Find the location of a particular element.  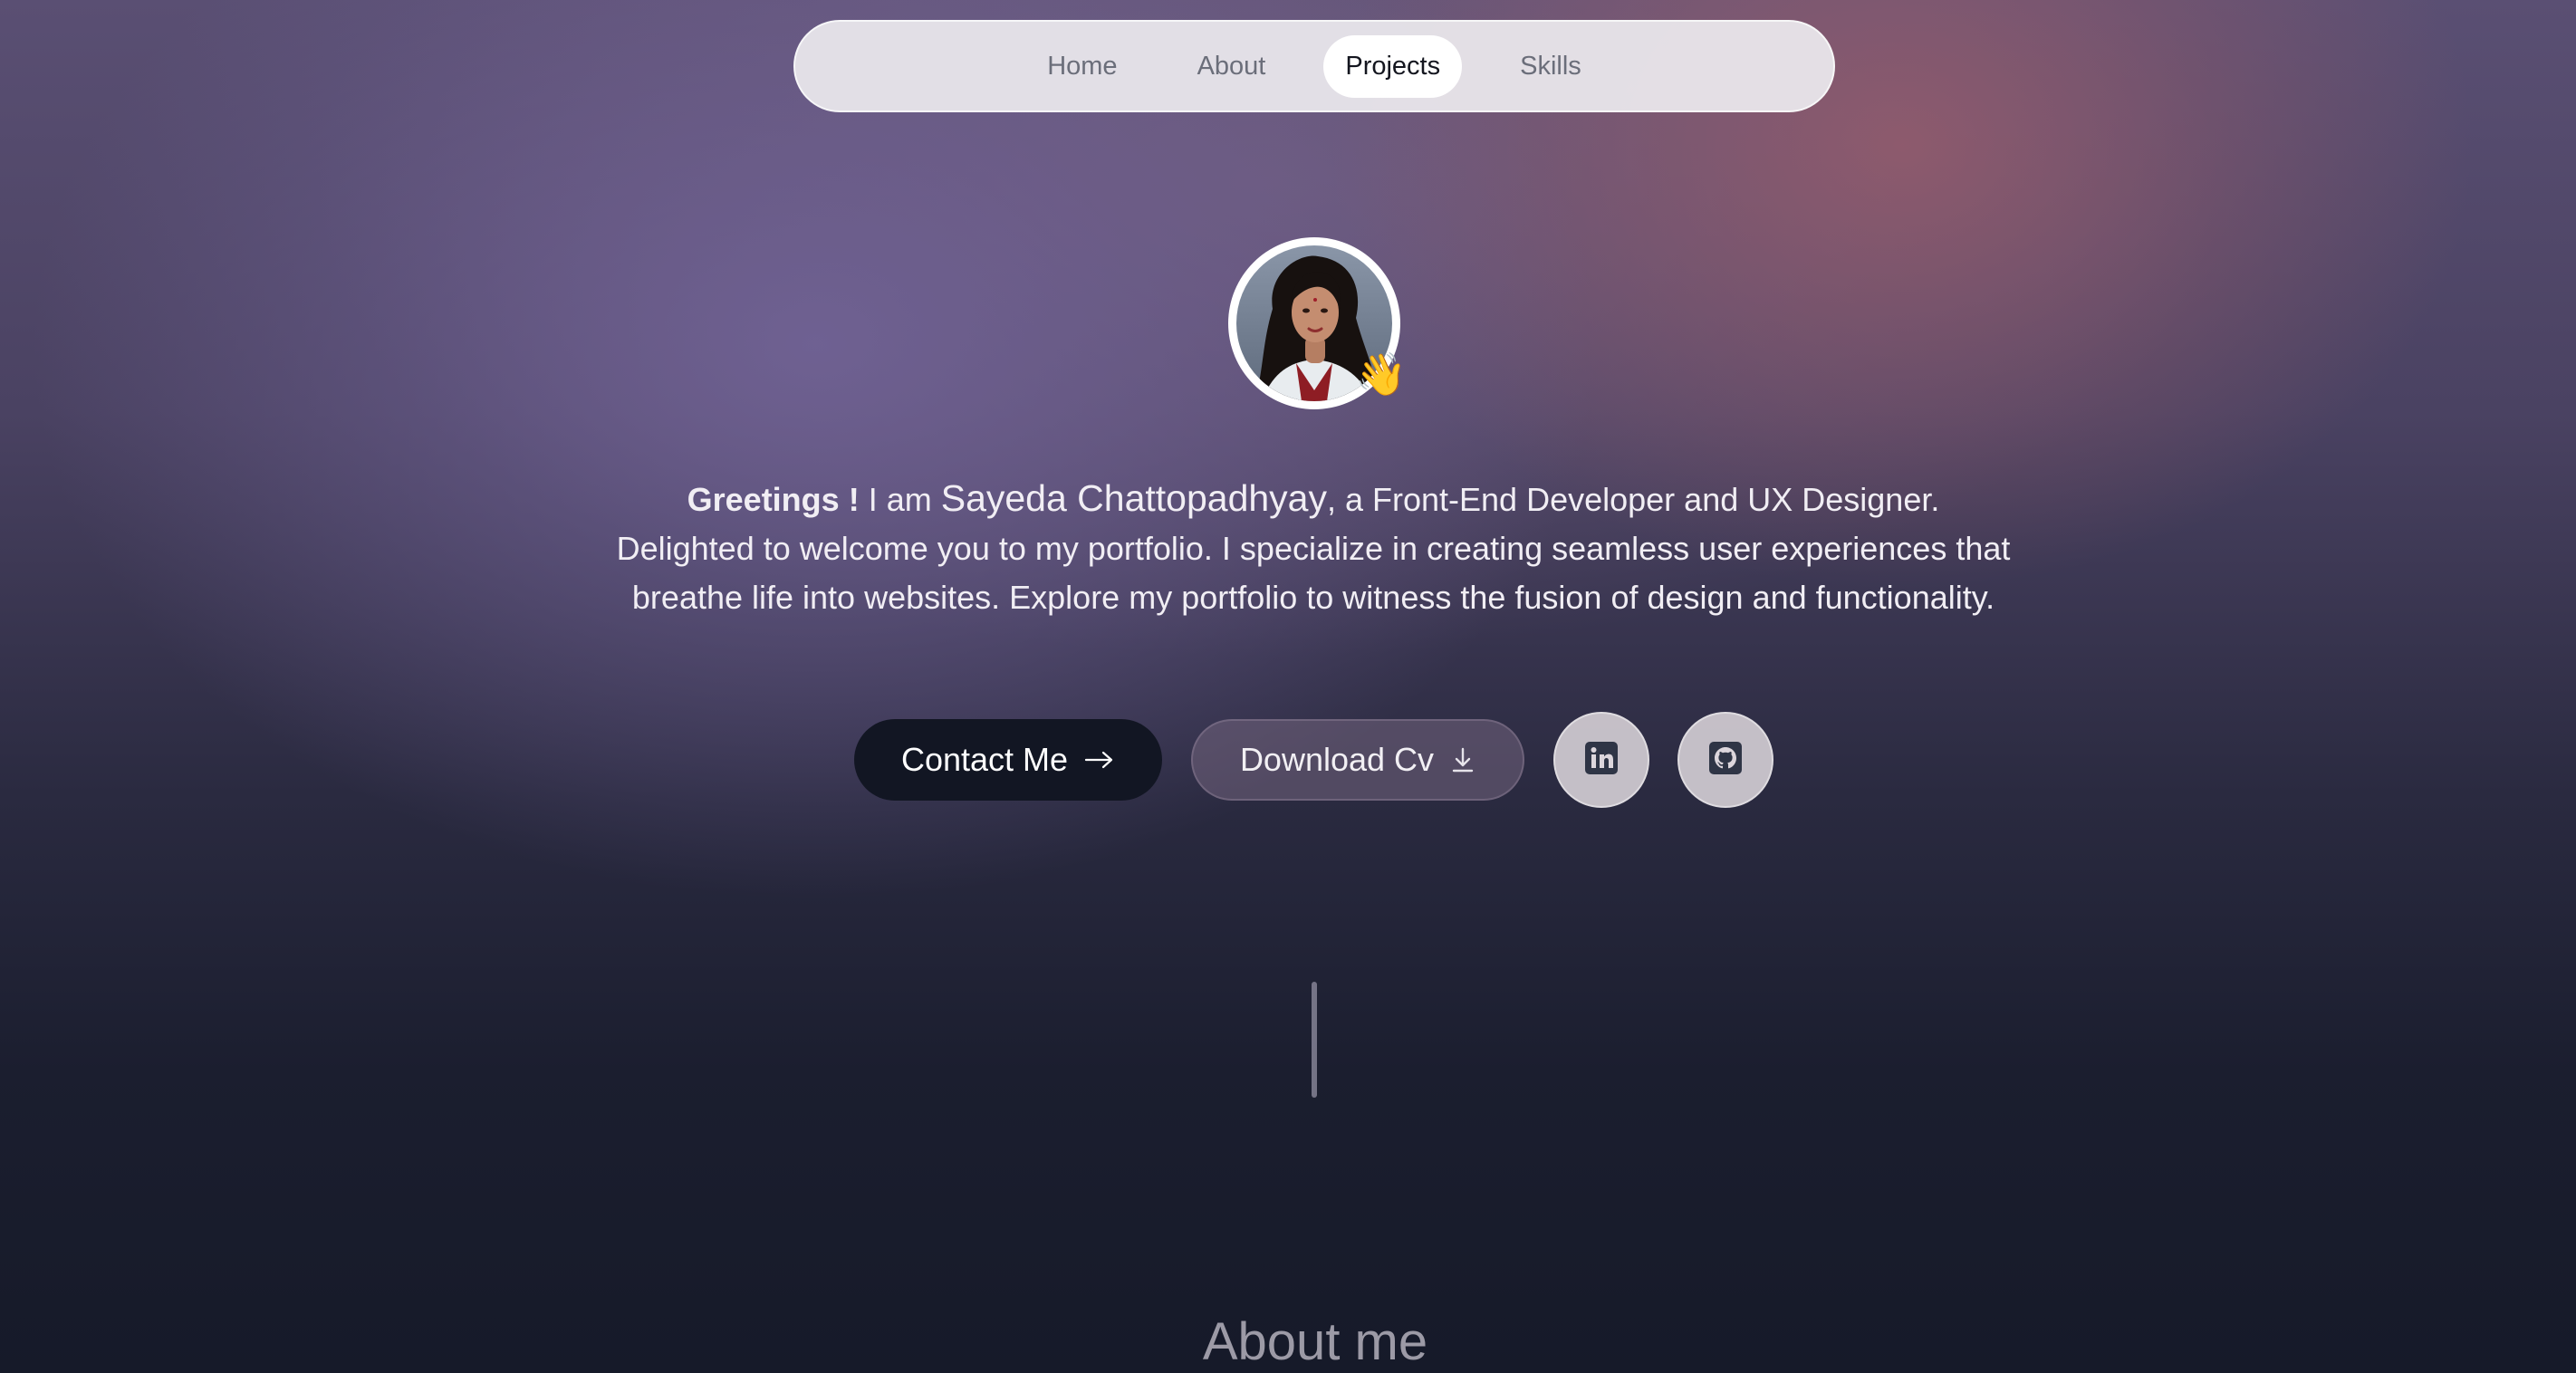

github-icon is located at coordinates (1725, 760).